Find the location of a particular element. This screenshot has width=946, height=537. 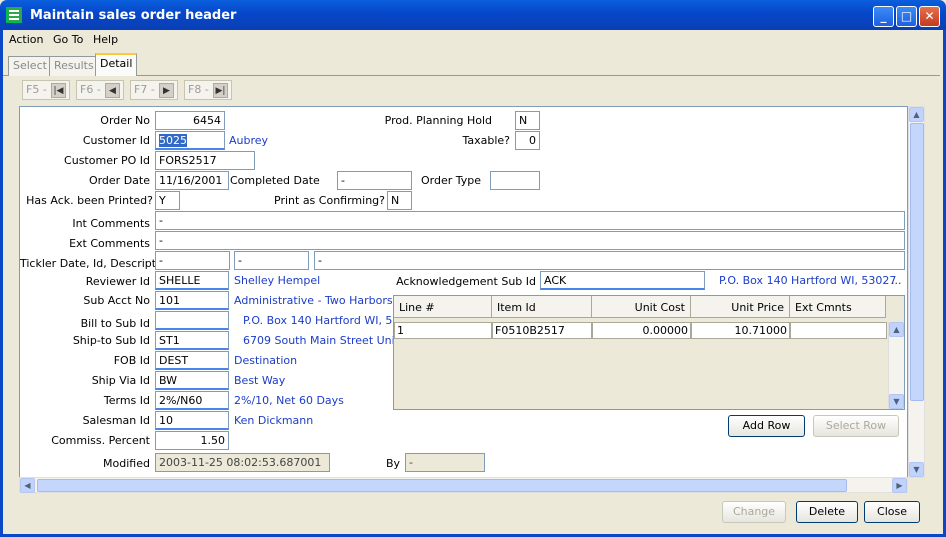

menu-help: Help is located at coordinates (105, 39).